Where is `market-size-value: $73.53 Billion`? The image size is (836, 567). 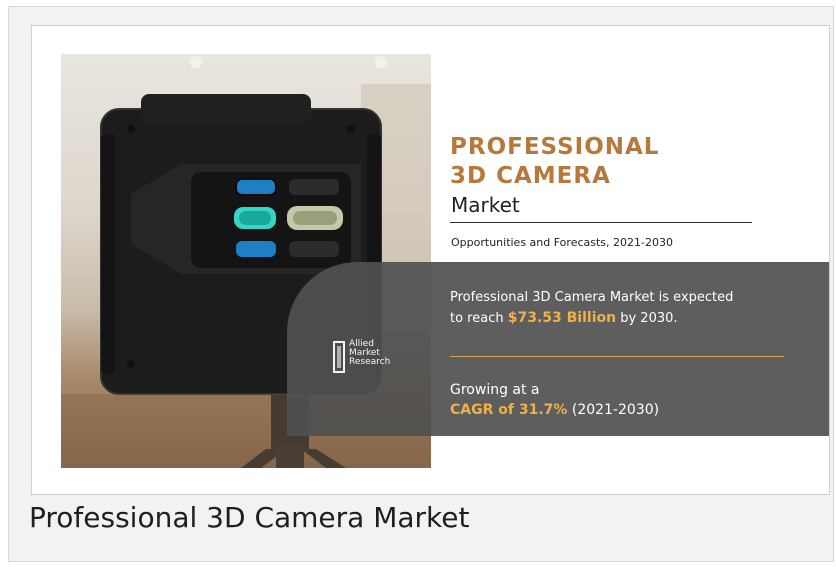
market-size-value: $73.53 Billion is located at coordinates (562, 318).